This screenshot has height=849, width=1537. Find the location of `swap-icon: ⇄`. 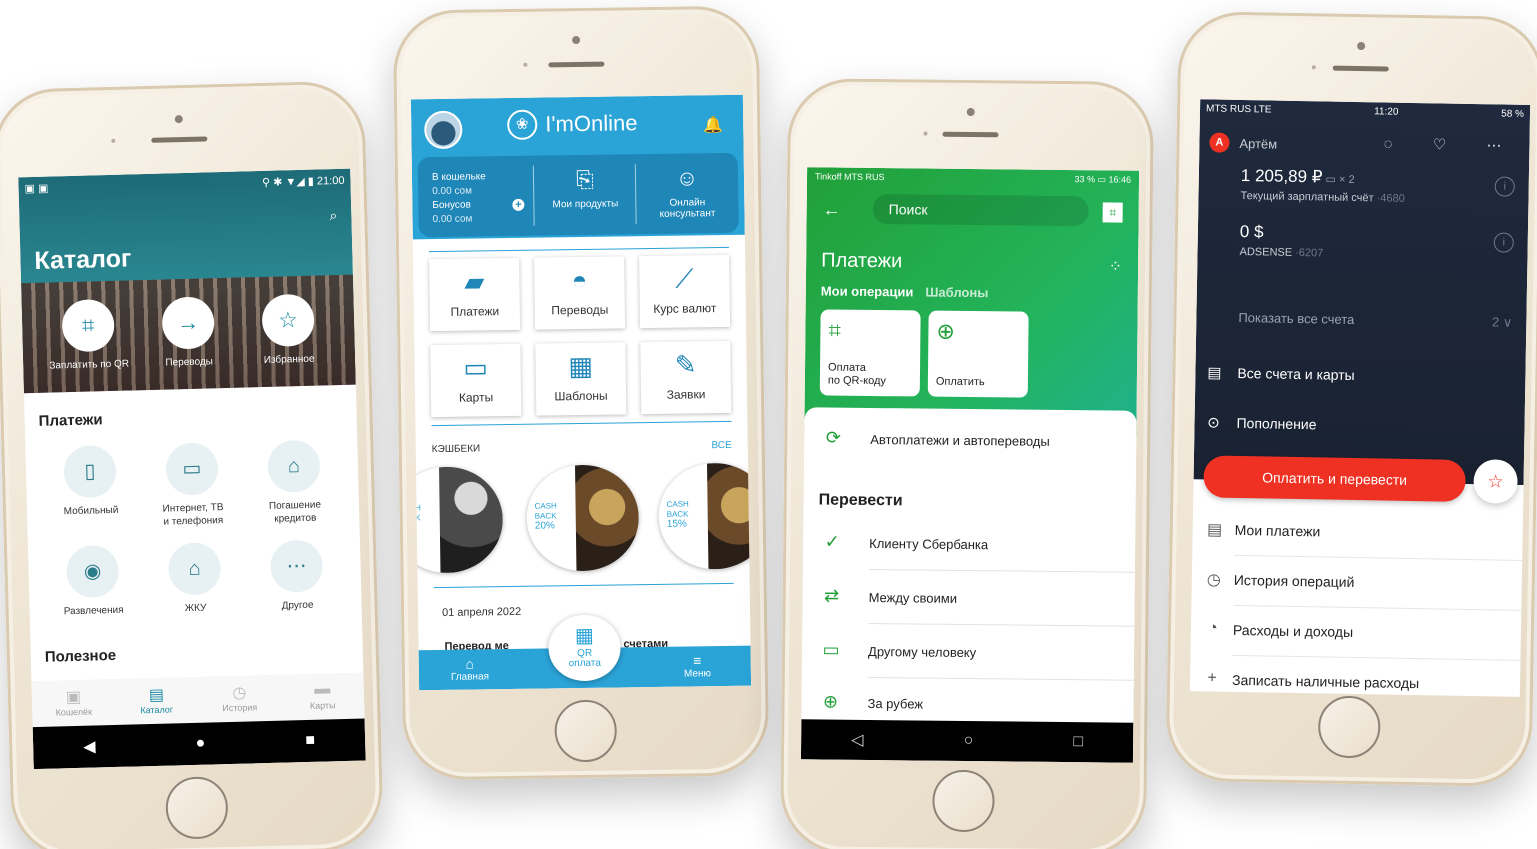

swap-icon: ⇄ is located at coordinates (832, 595).